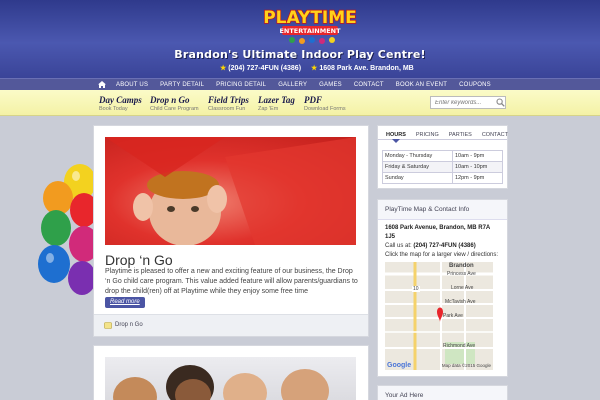 The height and width of the screenshot is (400, 600). What do you see at coordinates (442, 210) in the screenshot?
I see `widget-title: PlayTime Map & Contact Info` at bounding box center [442, 210].